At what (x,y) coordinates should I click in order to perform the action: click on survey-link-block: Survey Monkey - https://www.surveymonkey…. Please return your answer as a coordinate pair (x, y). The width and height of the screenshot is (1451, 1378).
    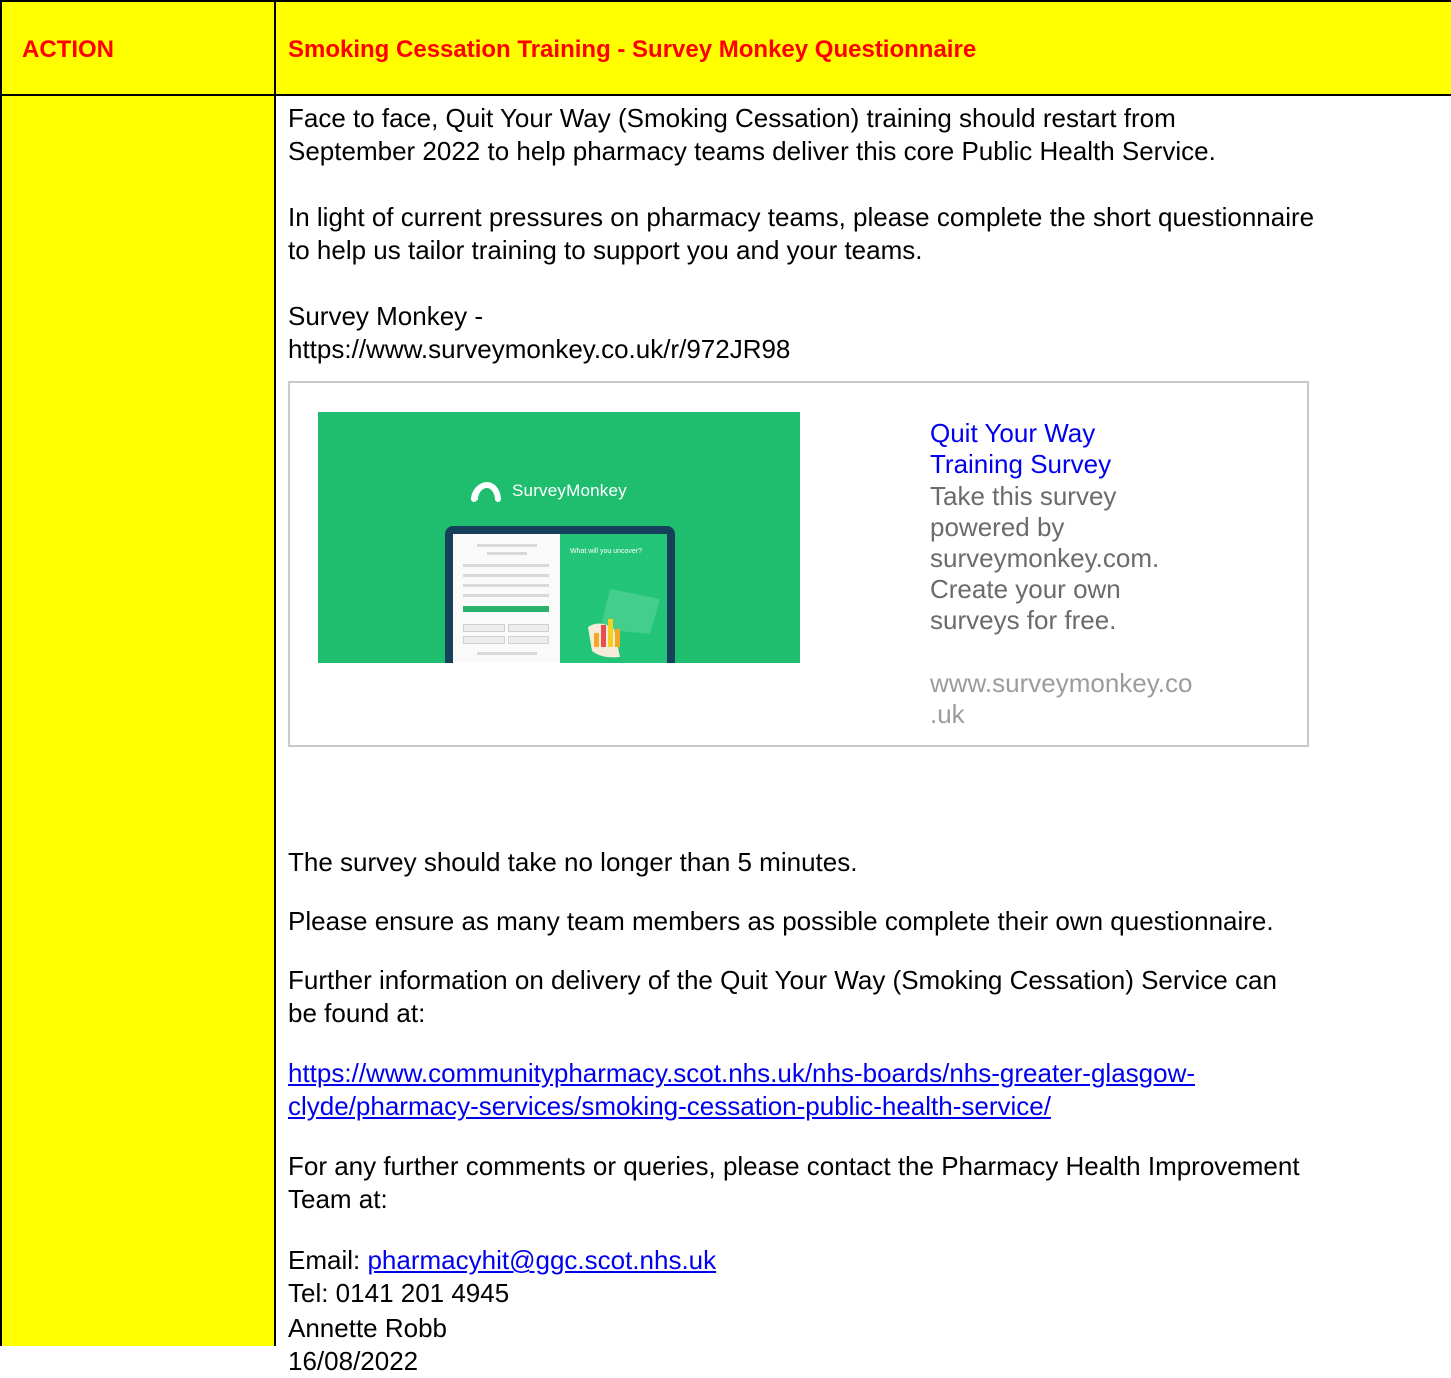
    Looking at the image, I should click on (539, 333).